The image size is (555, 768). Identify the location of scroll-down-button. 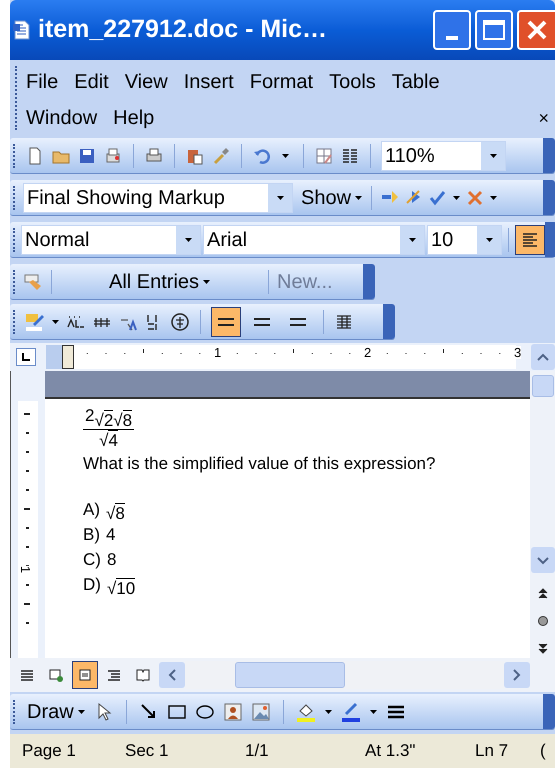
(542, 560).